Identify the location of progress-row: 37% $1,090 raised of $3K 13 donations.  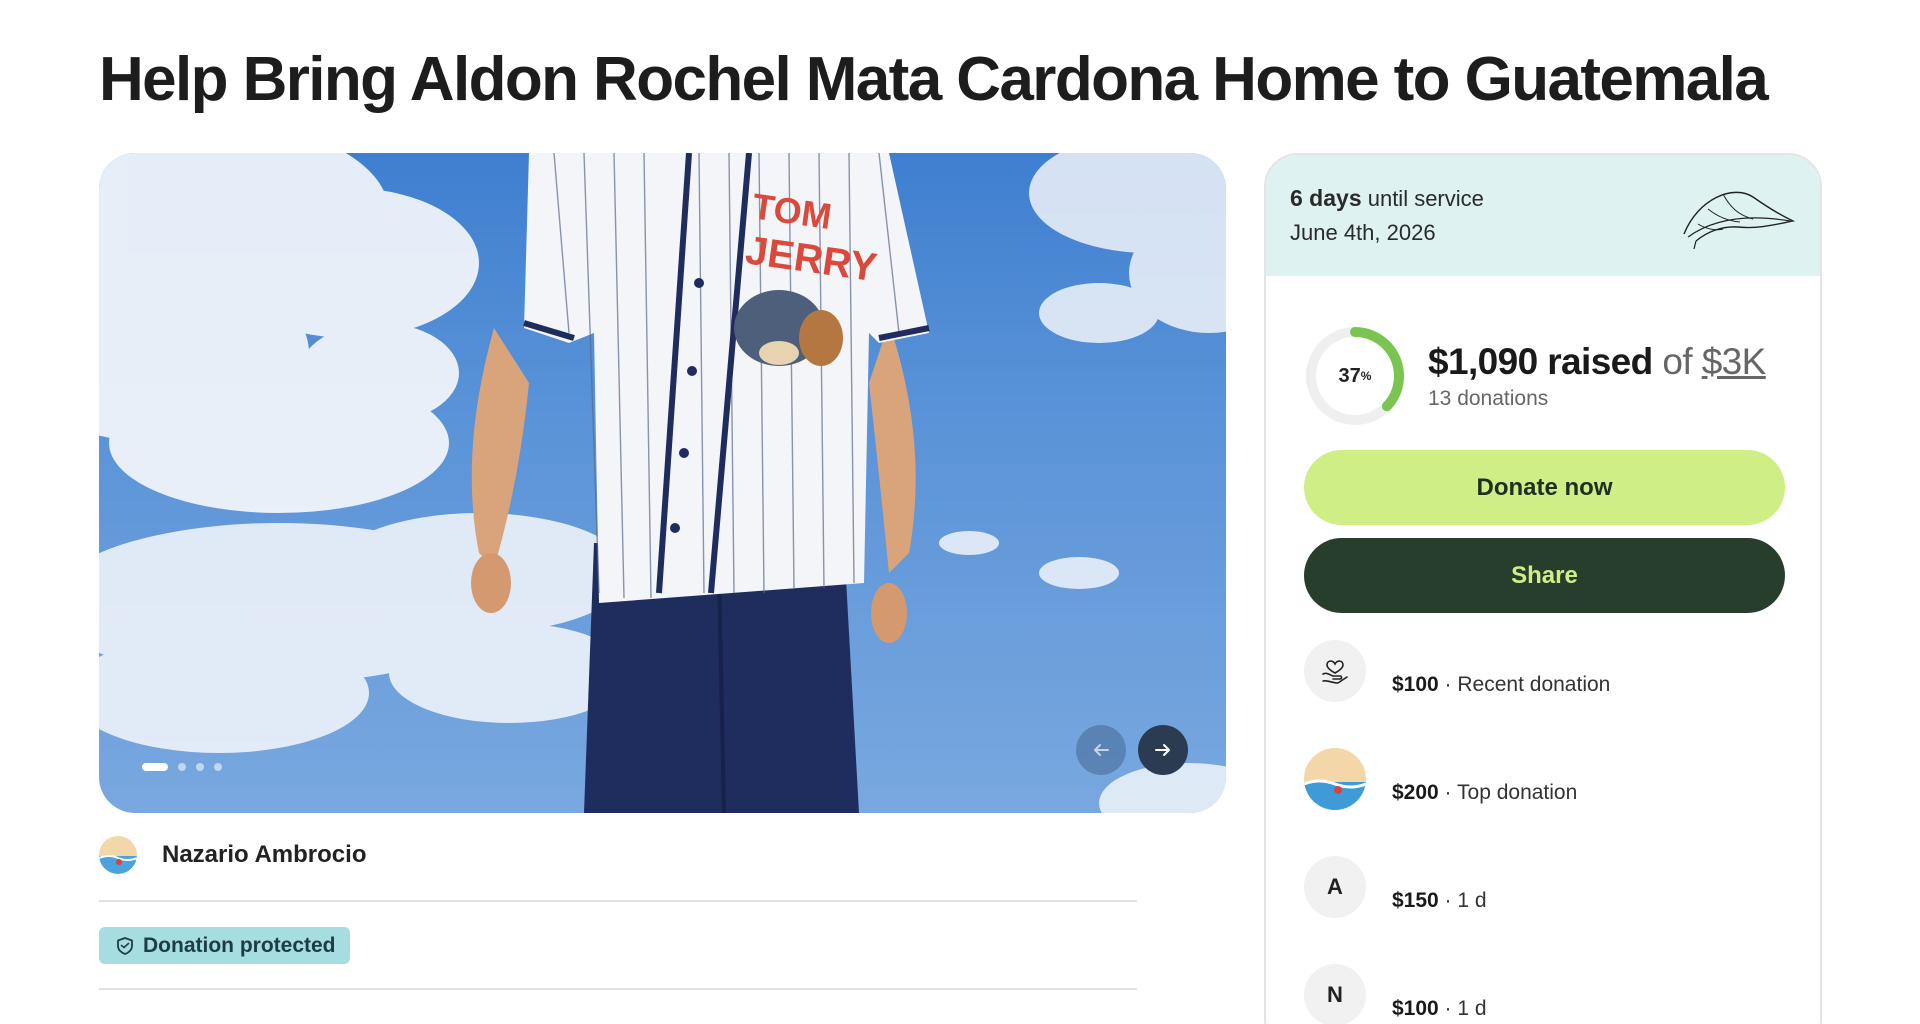
(1535, 376).